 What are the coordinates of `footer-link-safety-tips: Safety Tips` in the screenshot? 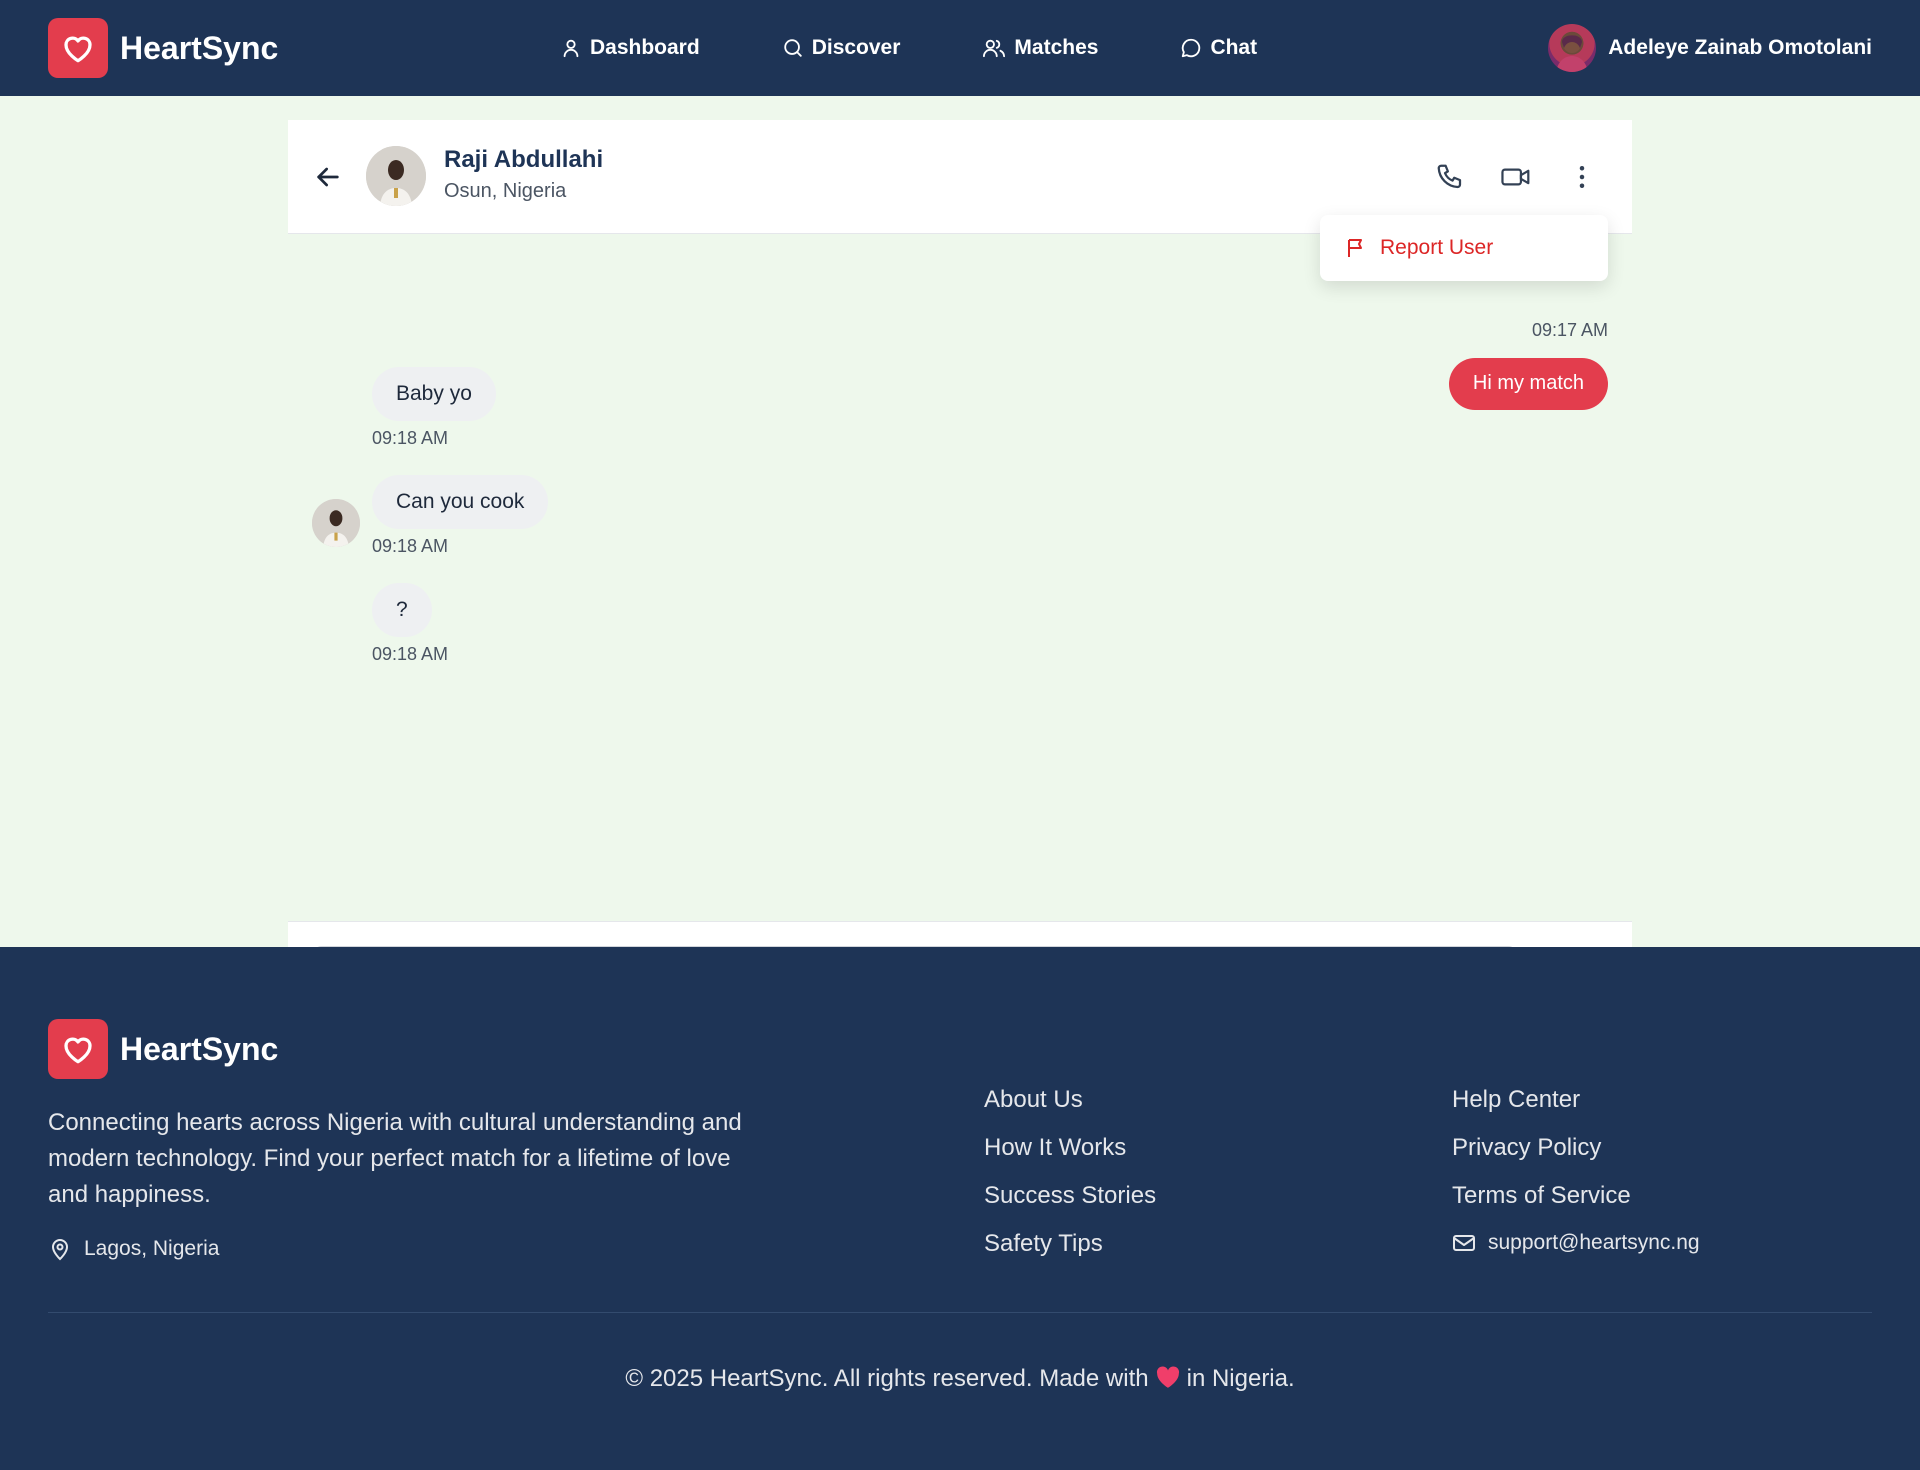 It's located at (1070, 1244).